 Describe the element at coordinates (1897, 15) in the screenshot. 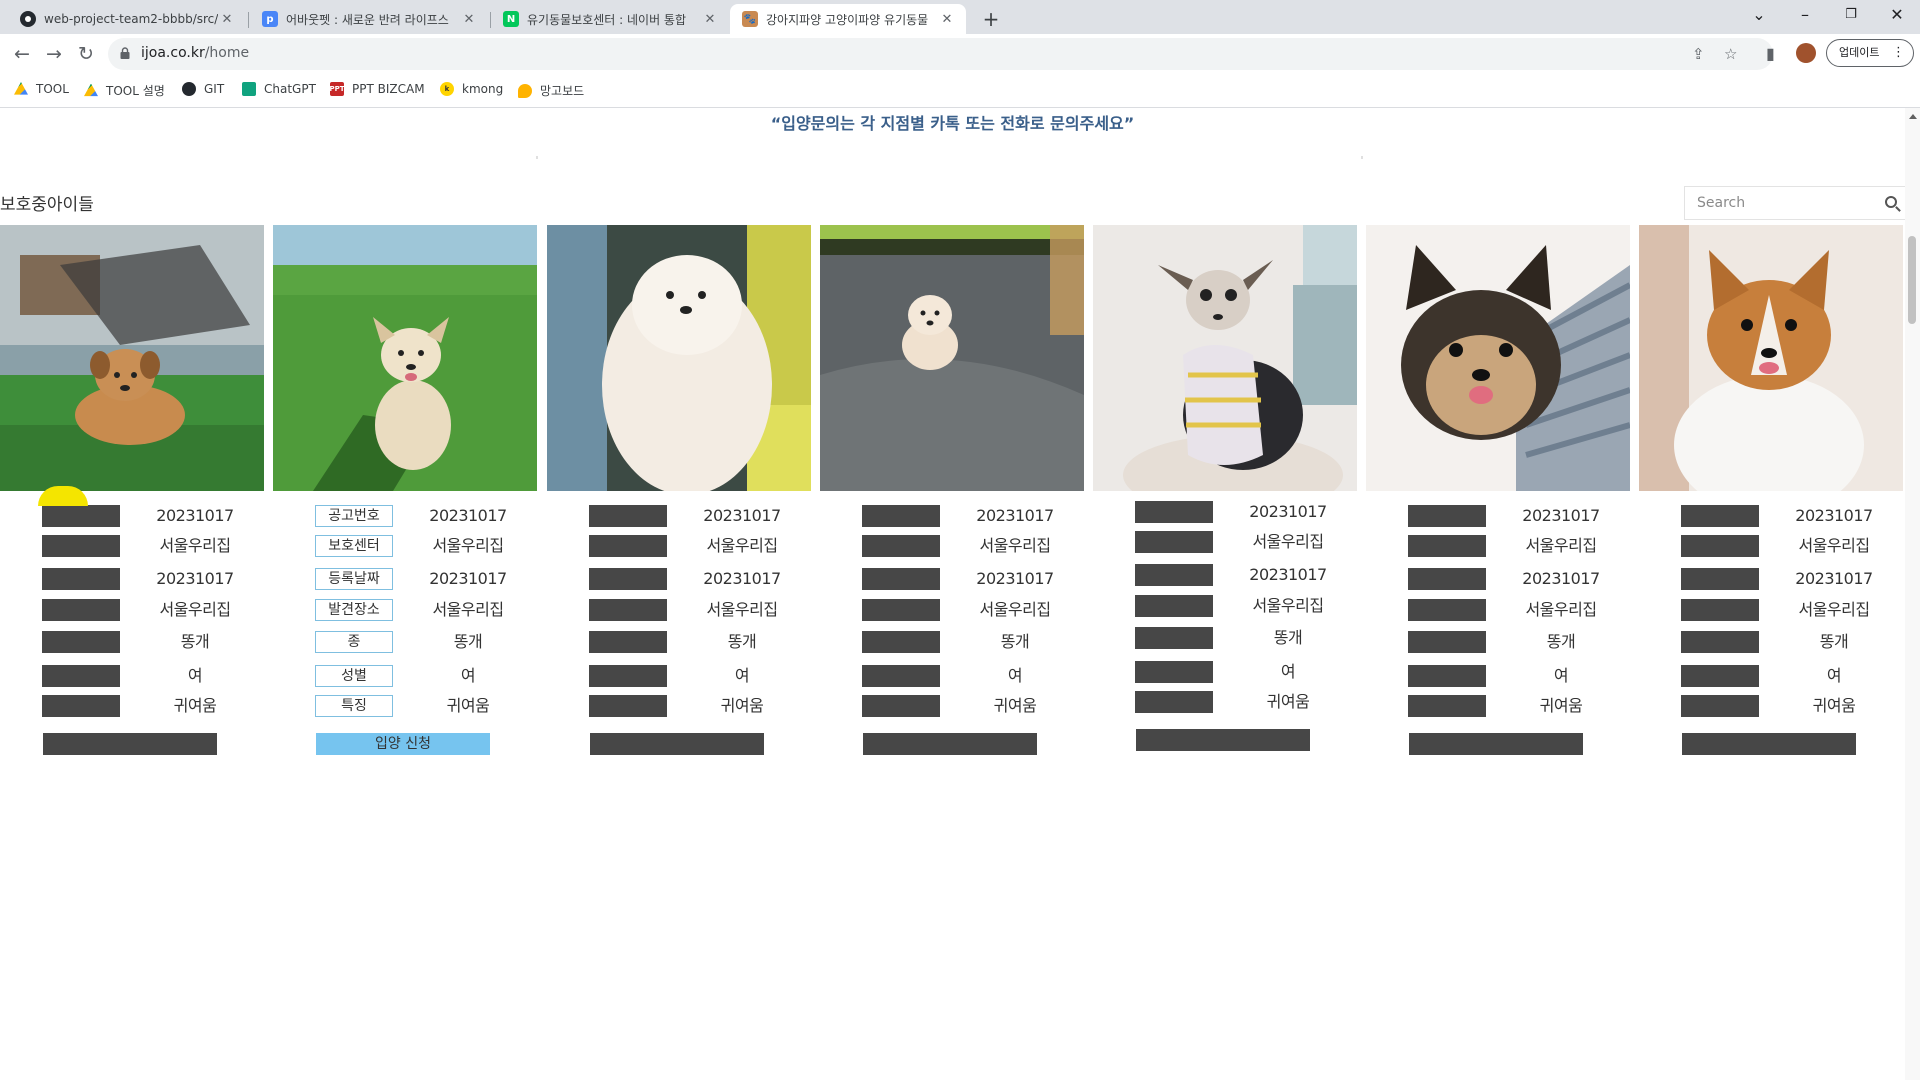

I see `window-close-button: ✕` at that location.